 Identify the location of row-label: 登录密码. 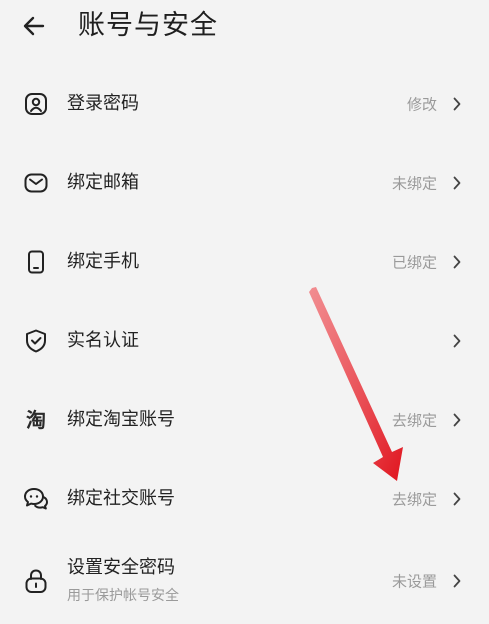
(103, 103).